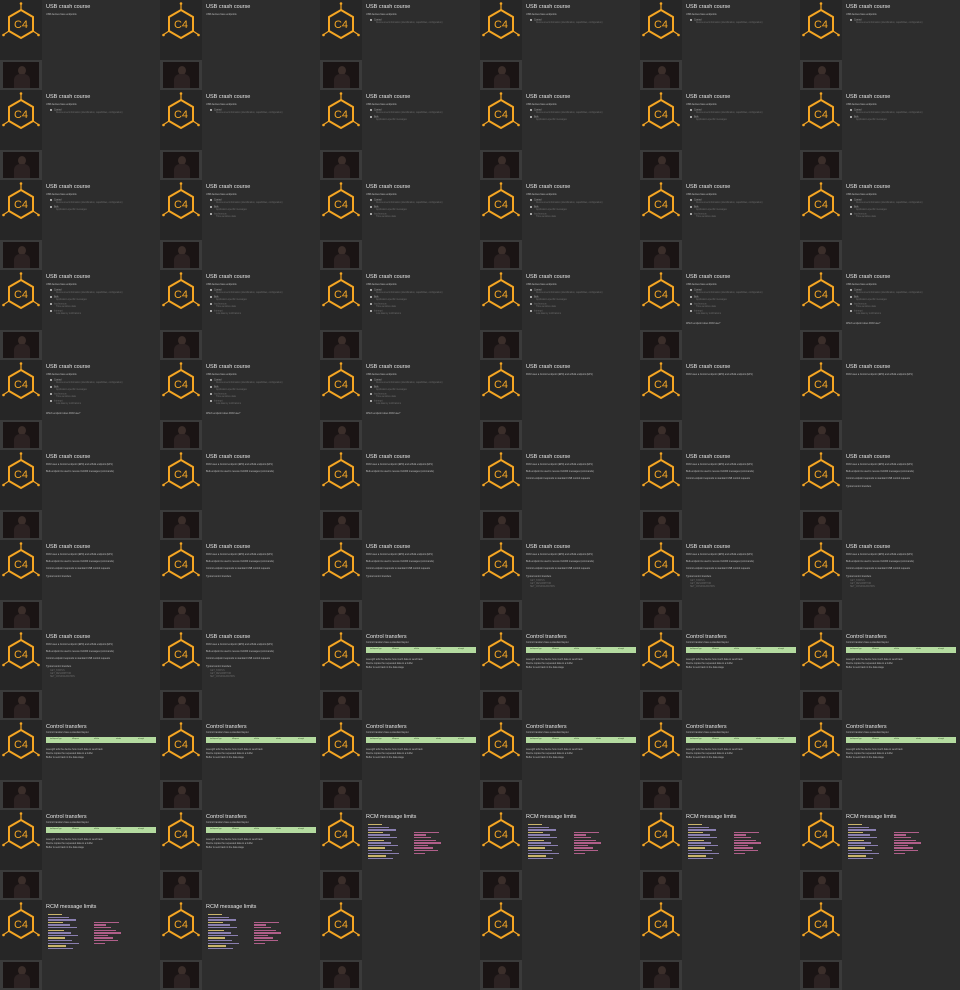 This screenshot has height=990, width=960. What do you see at coordinates (231, 907) in the screenshot?
I see `slide-title: RCM message limits` at bounding box center [231, 907].